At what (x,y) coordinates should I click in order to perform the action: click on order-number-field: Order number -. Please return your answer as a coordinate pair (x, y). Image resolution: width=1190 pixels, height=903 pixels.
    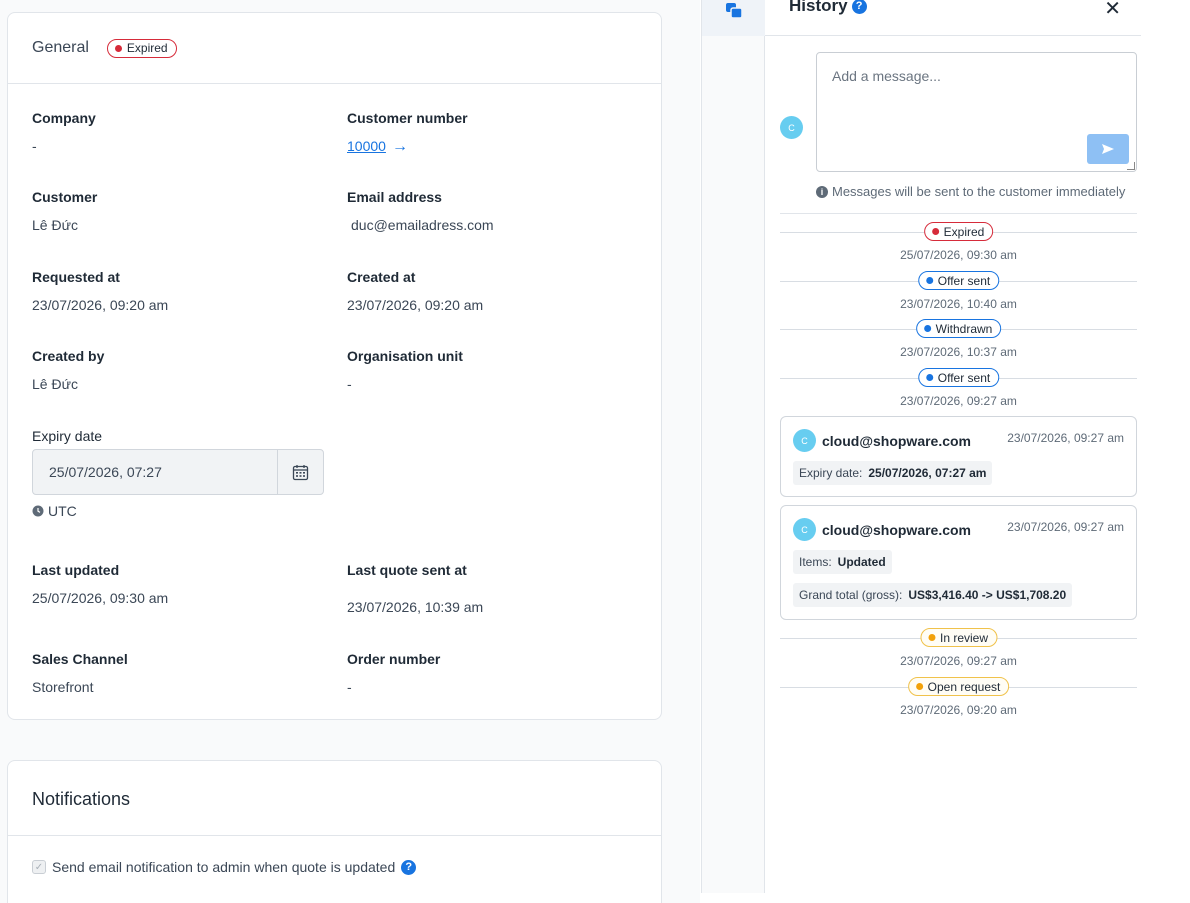
    Looking at the image, I should click on (393, 673).